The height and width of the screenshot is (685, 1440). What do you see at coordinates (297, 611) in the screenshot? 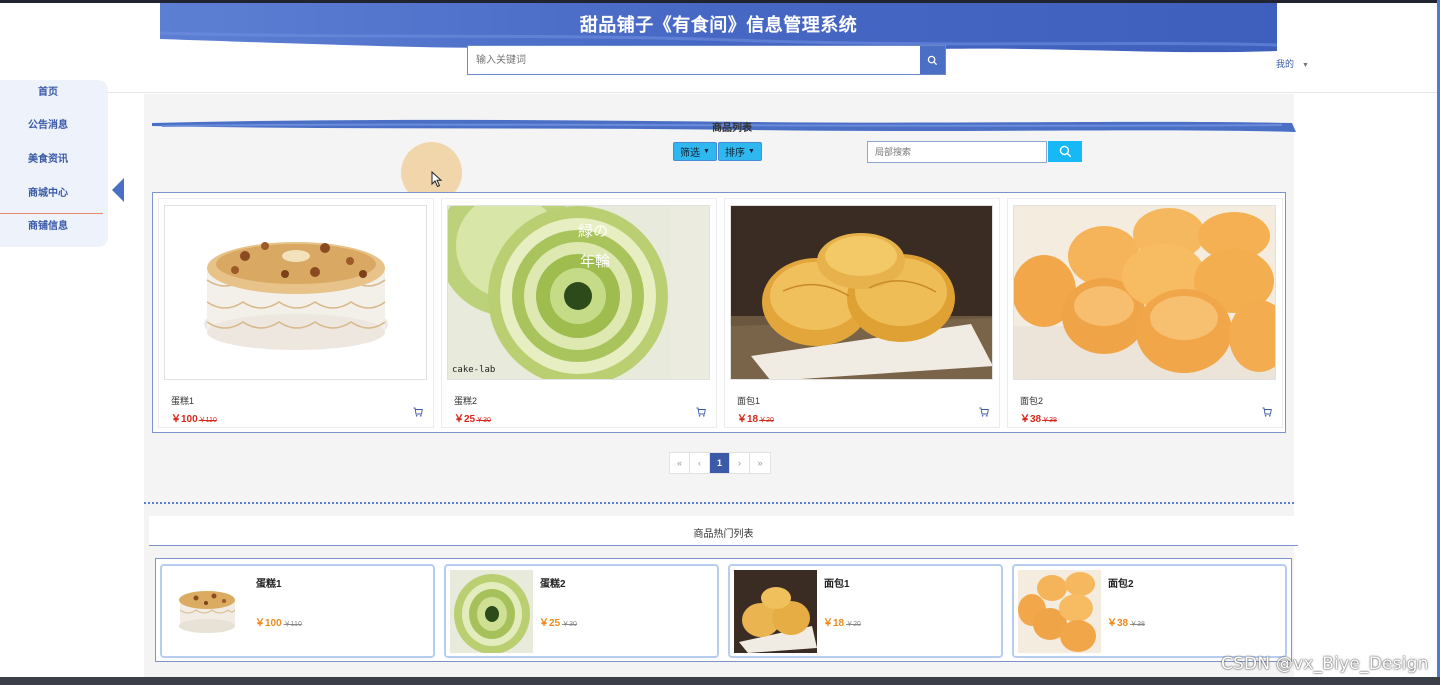
I see `hot-product-card: 蛋糕1 ￥100 ￥110` at bounding box center [297, 611].